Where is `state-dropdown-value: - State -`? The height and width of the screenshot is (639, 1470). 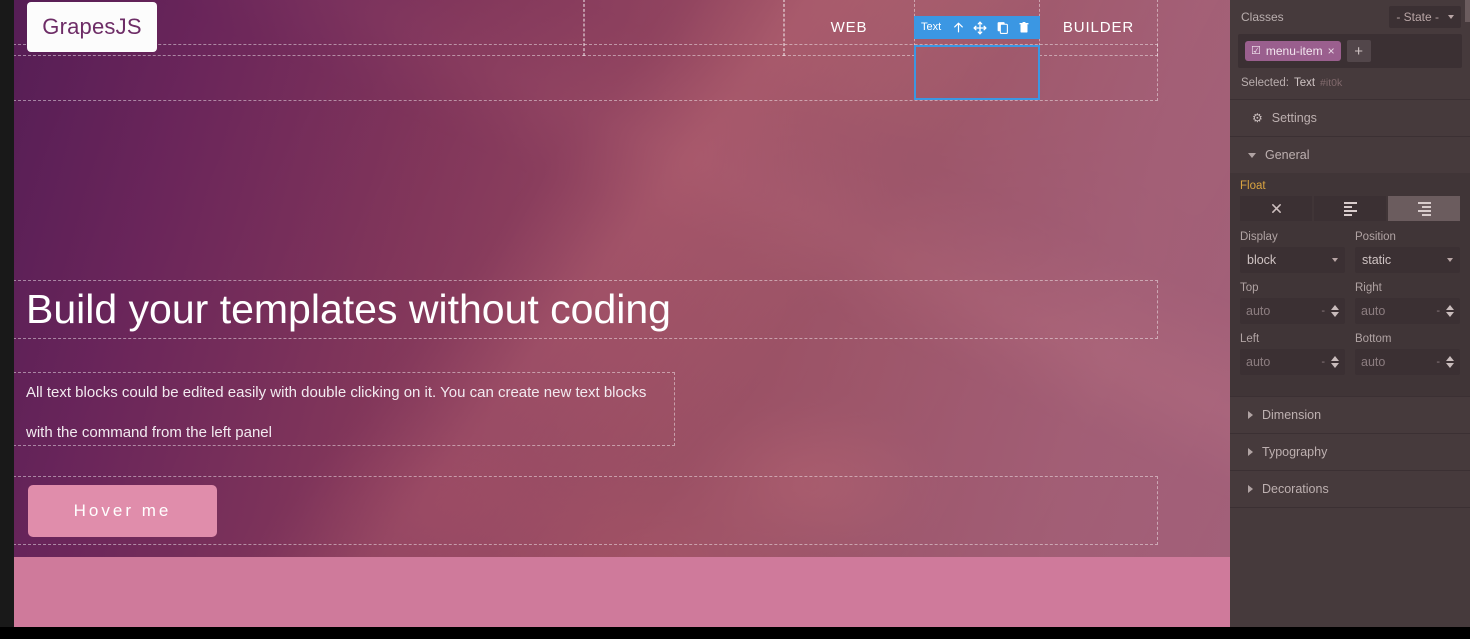 state-dropdown-value: - State - is located at coordinates (1417, 17).